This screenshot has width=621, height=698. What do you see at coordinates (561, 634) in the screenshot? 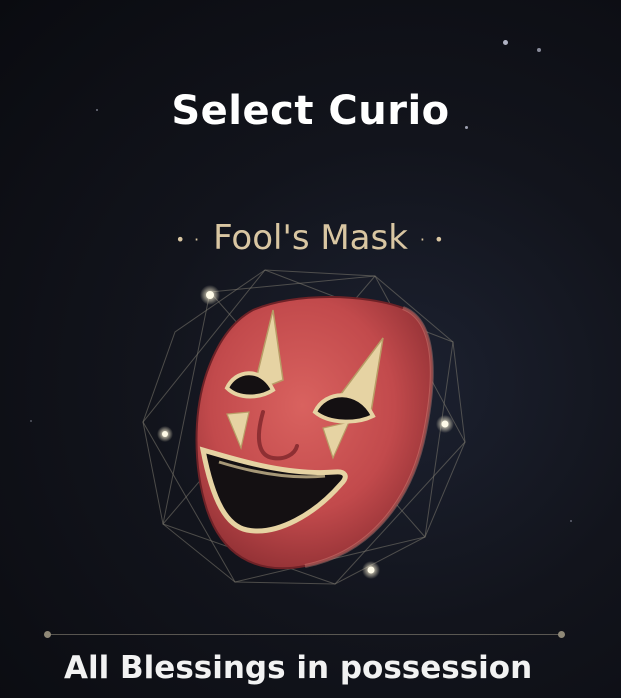
I see `divider-dot-right-icon` at bounding box center [561, 634].